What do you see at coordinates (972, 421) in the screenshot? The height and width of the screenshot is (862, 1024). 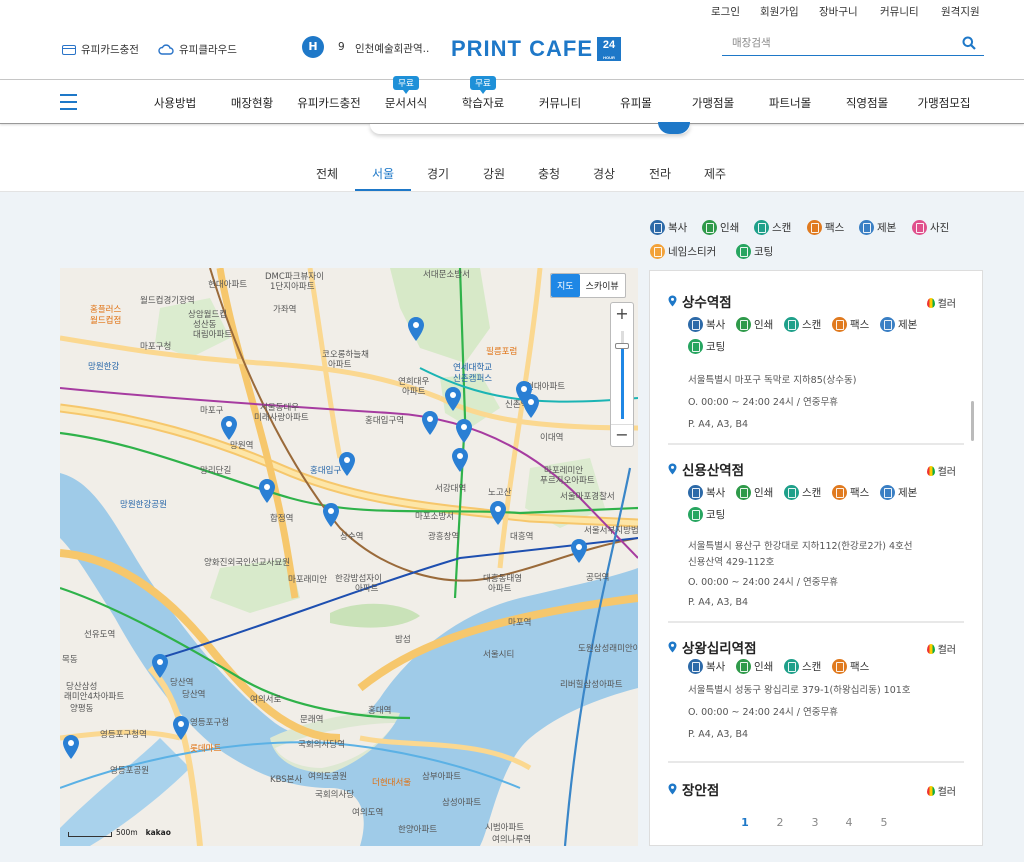 I see `panel-scrollbar` at bounding box center [972, 421].